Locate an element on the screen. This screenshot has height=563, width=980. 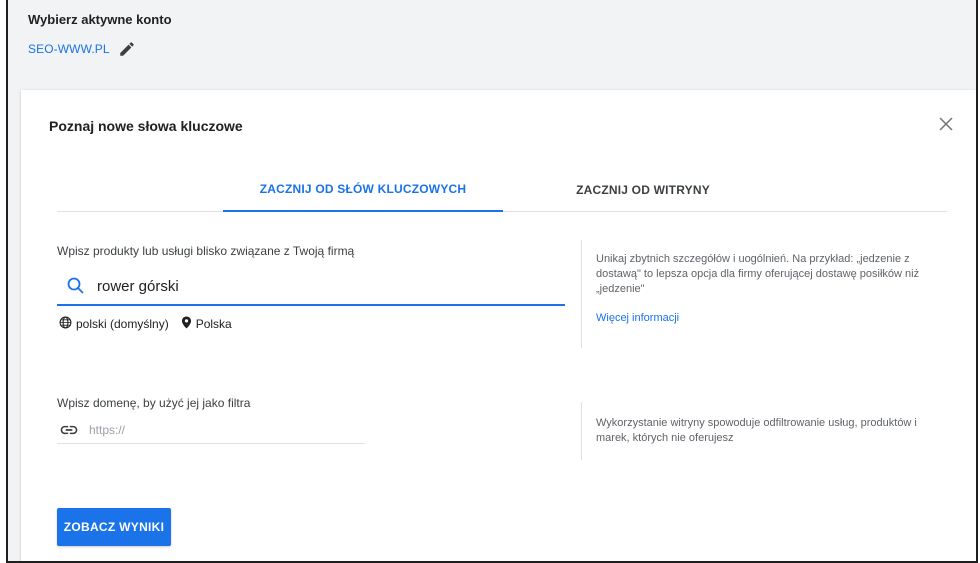
pencil-icon is located at coordinates (127, 49).